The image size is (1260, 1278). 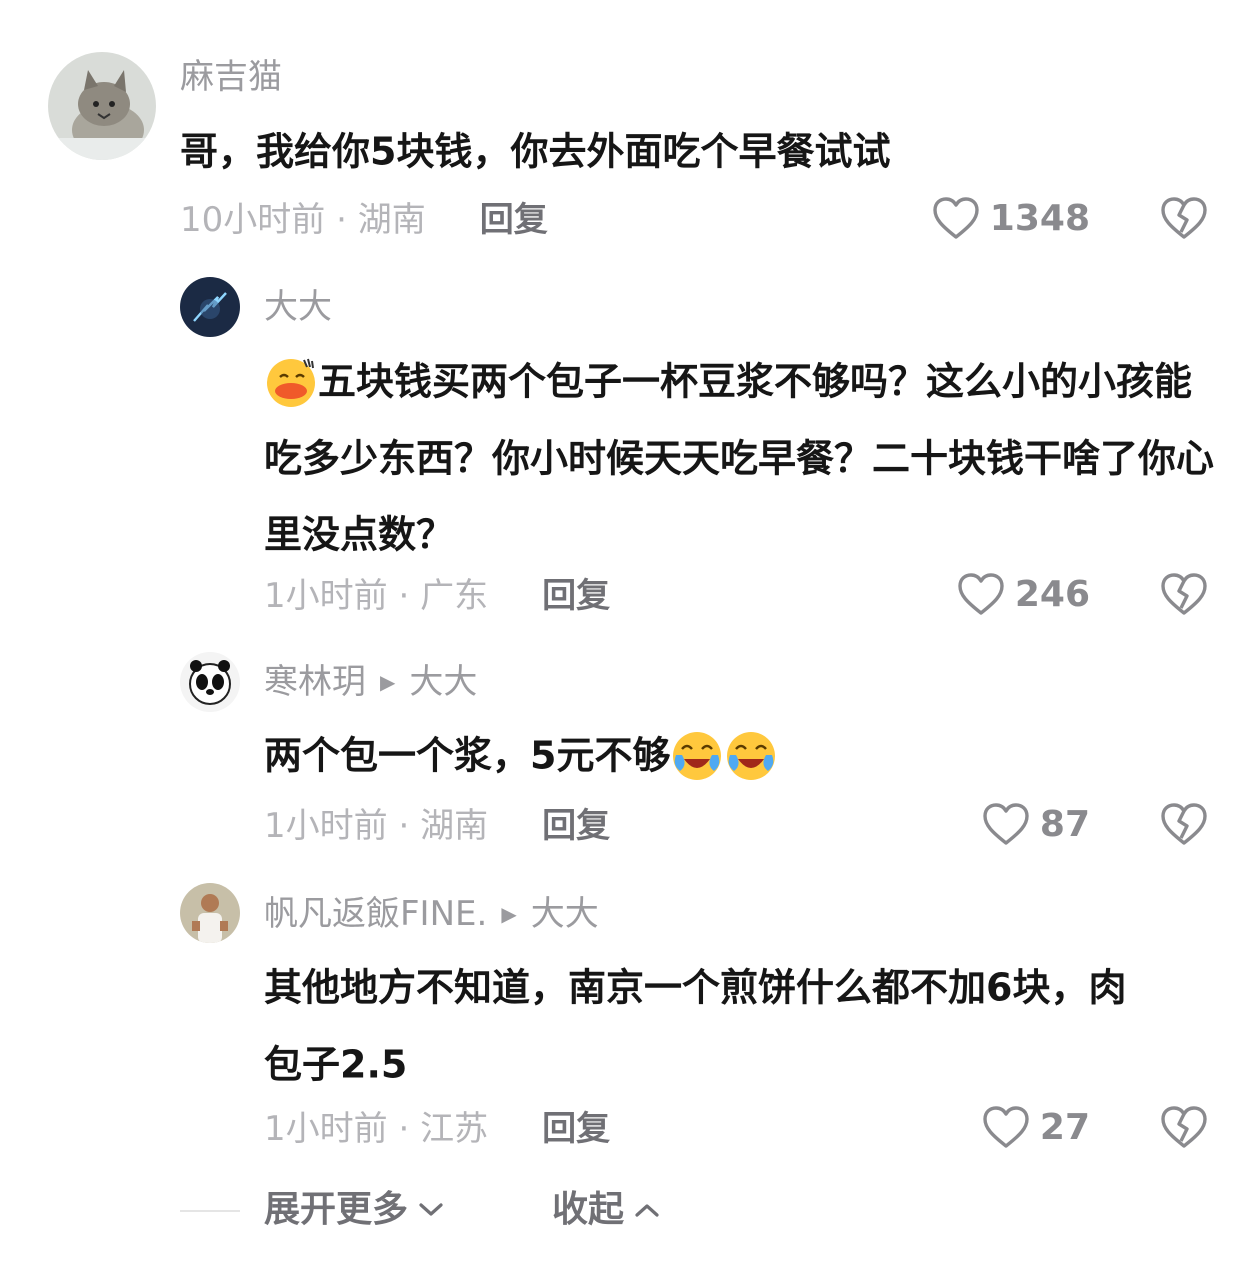 I want to click on username: 麻吉猫, so click(x=231, y=77).